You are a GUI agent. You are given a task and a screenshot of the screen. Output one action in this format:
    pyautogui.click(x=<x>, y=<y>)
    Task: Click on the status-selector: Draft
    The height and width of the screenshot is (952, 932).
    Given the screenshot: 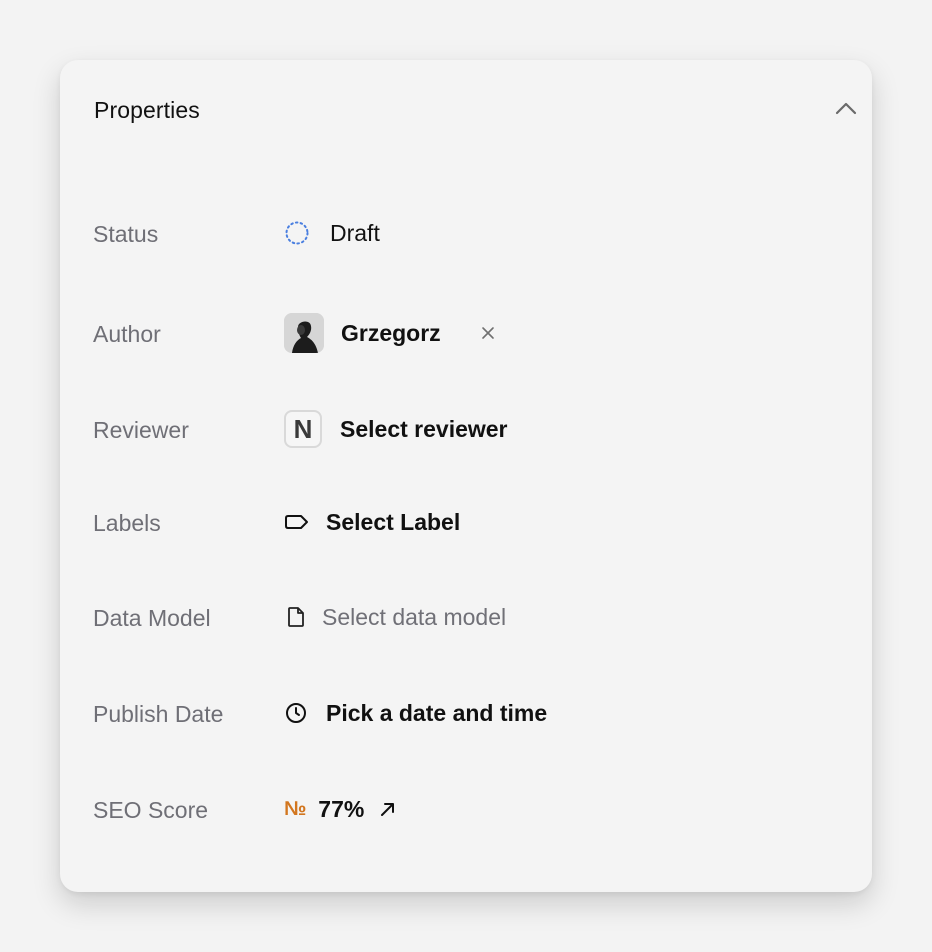 What is the action you would take?
    pyautogui.click(x=332, y=233)
    